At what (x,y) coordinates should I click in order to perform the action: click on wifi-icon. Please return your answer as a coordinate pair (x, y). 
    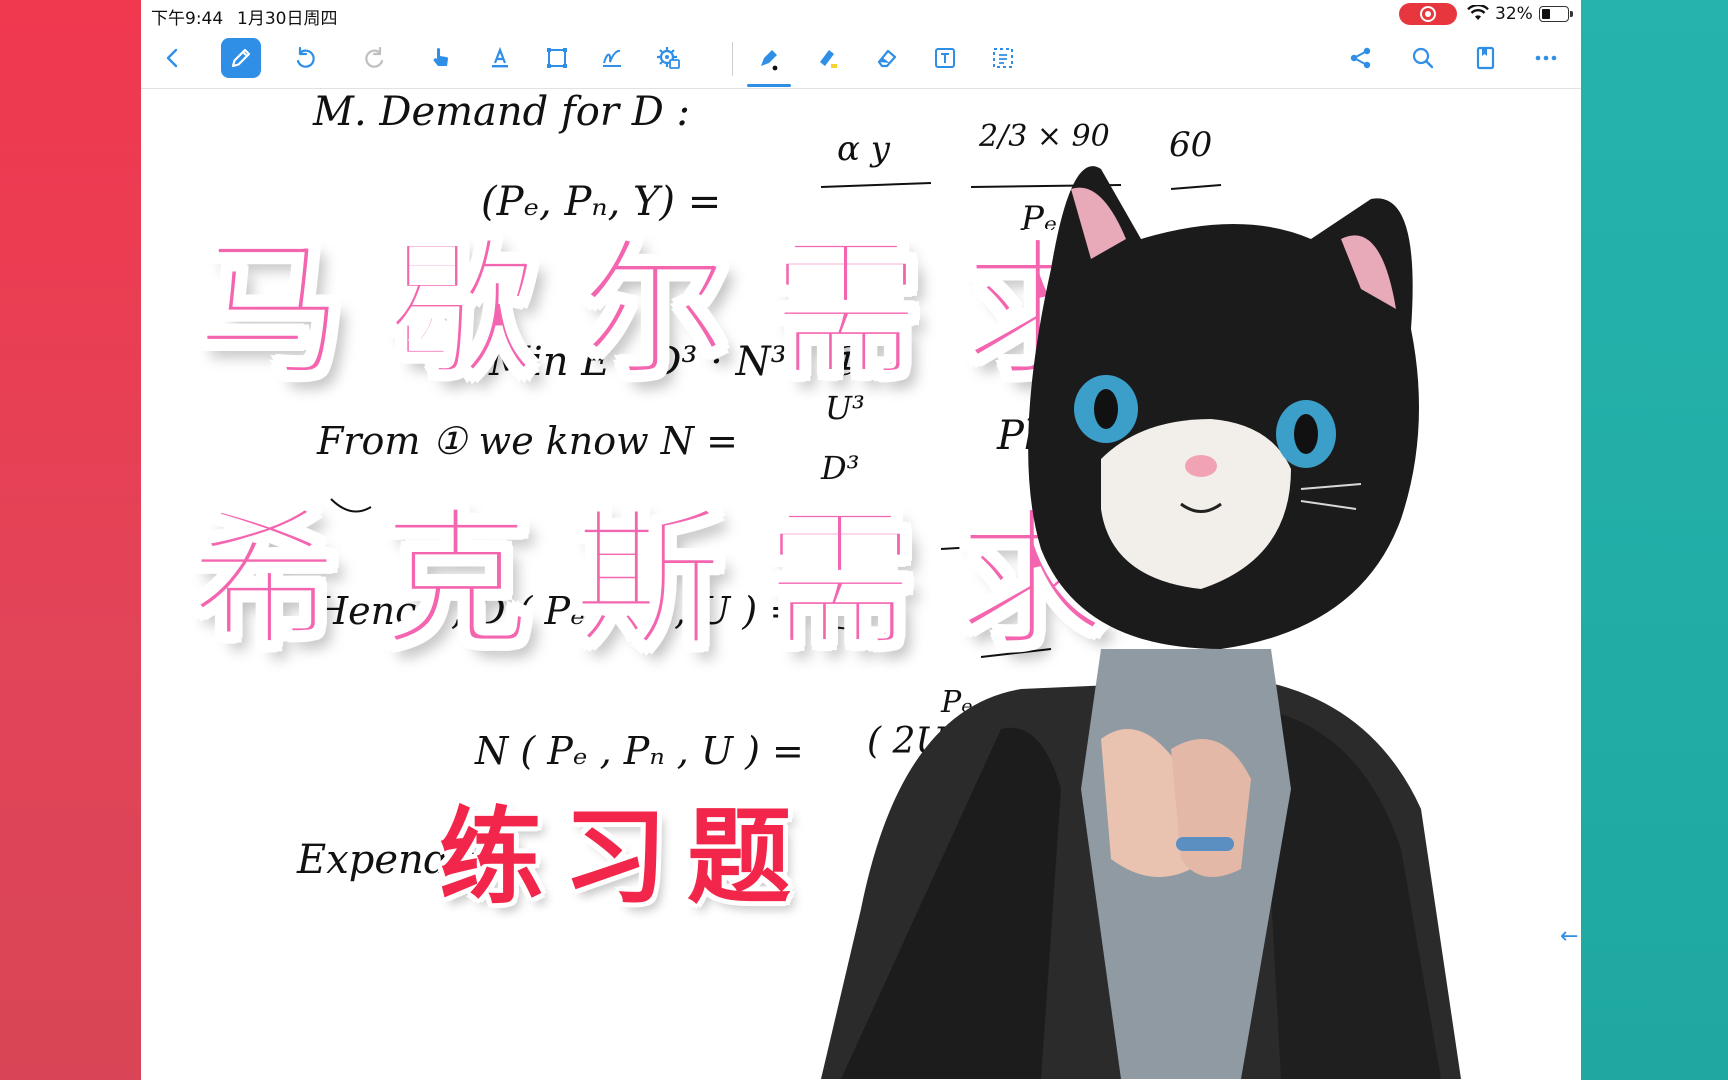
    Looking at the image, I should click on (1478, 14).